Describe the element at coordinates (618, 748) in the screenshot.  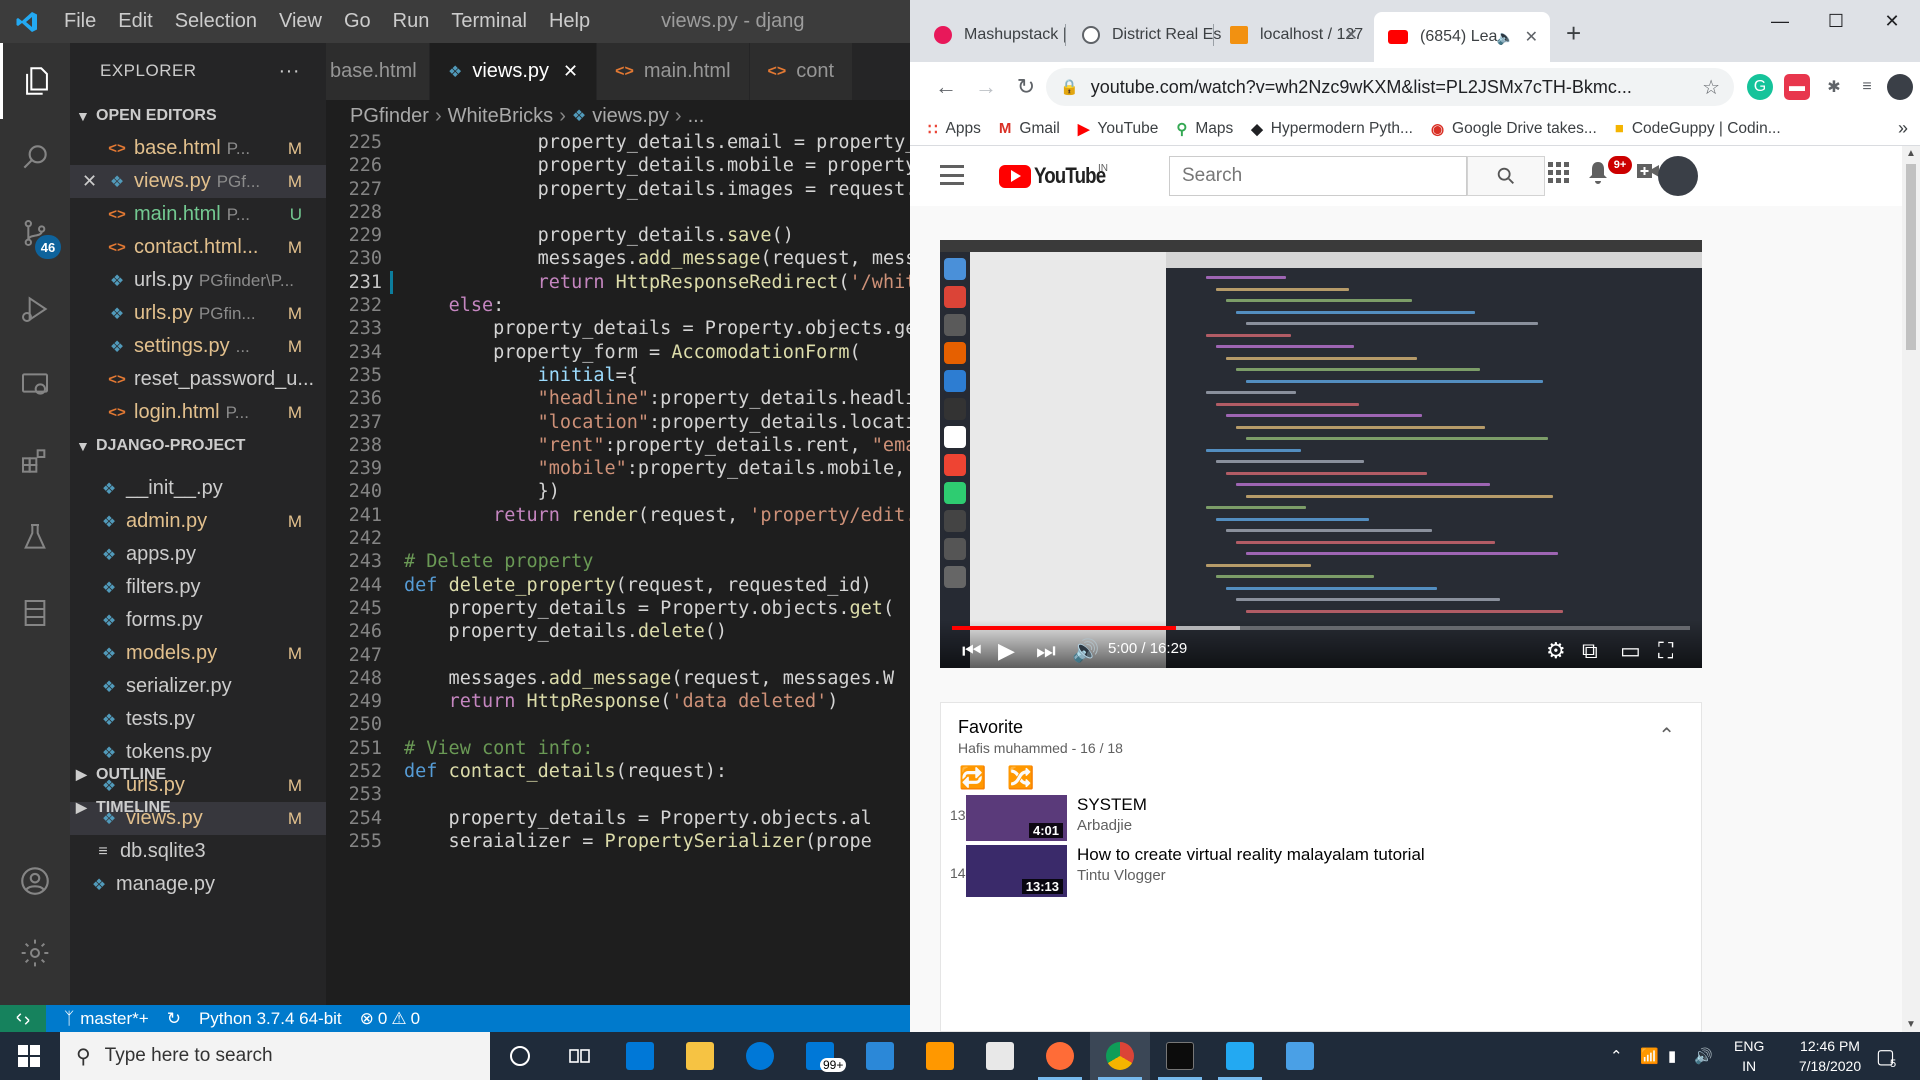
I see `code-line: 251 # View cont info:` at that location.